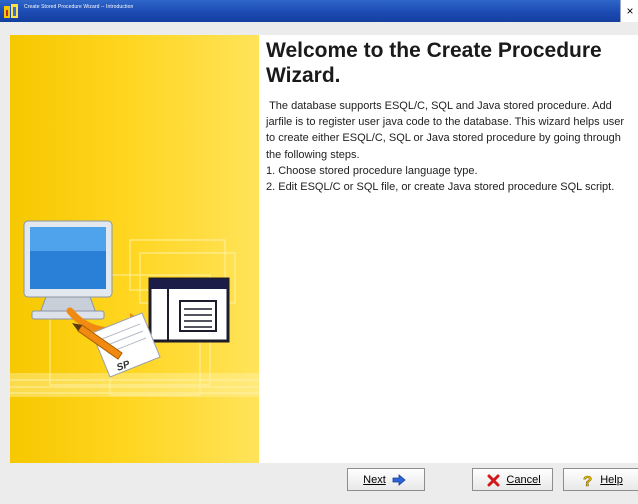 This screenshot has width=638, height=504. What do you see at coordinates (493, 480) in the screenshot?
I see `red-x-icon` at bounding box center [493, 480].